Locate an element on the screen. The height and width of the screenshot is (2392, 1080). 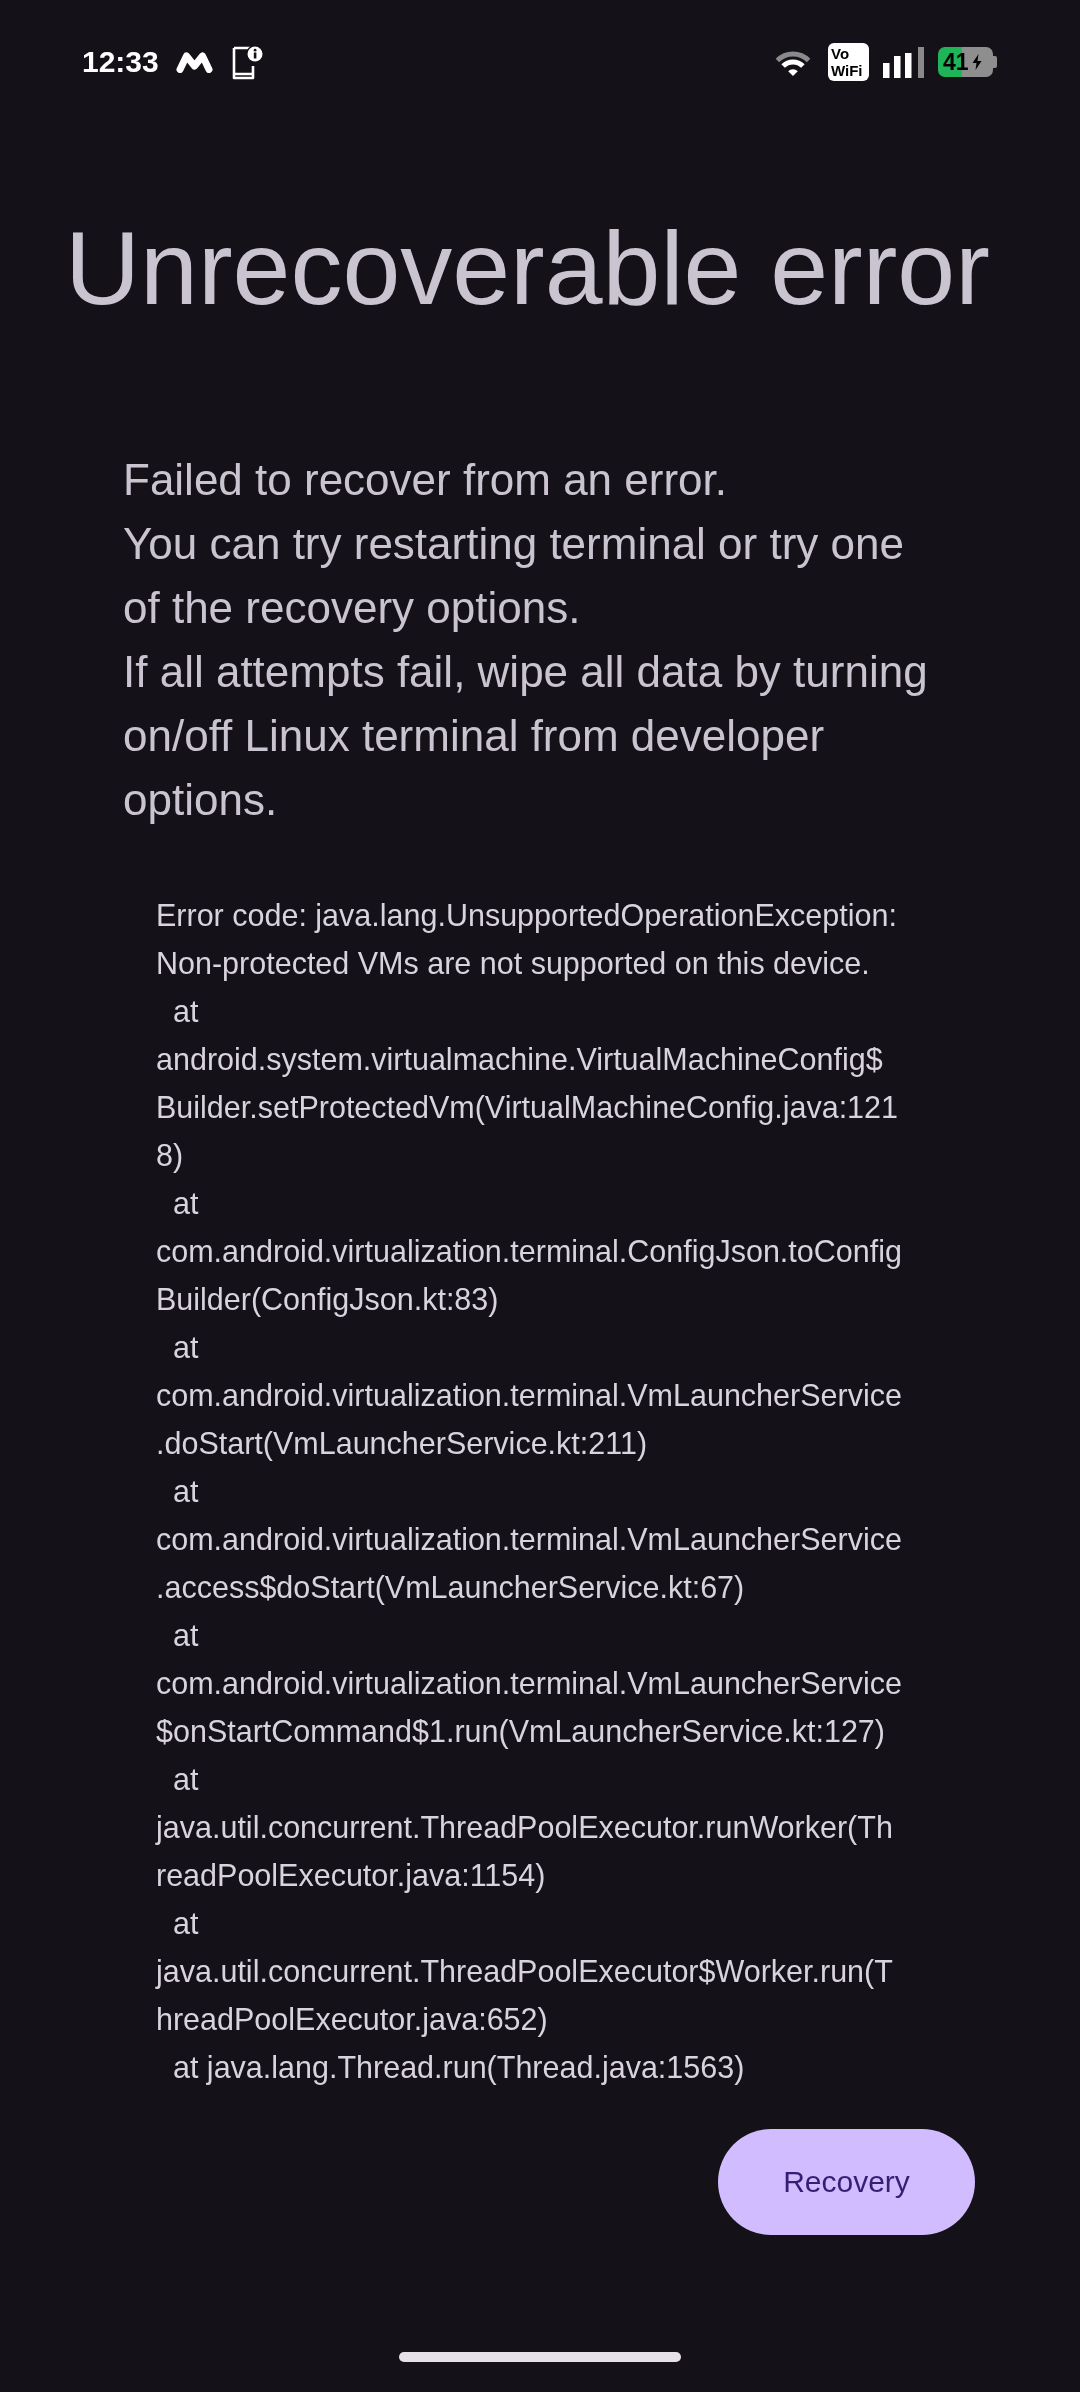
notification-logo-icon is located at coordinates (194, 62).